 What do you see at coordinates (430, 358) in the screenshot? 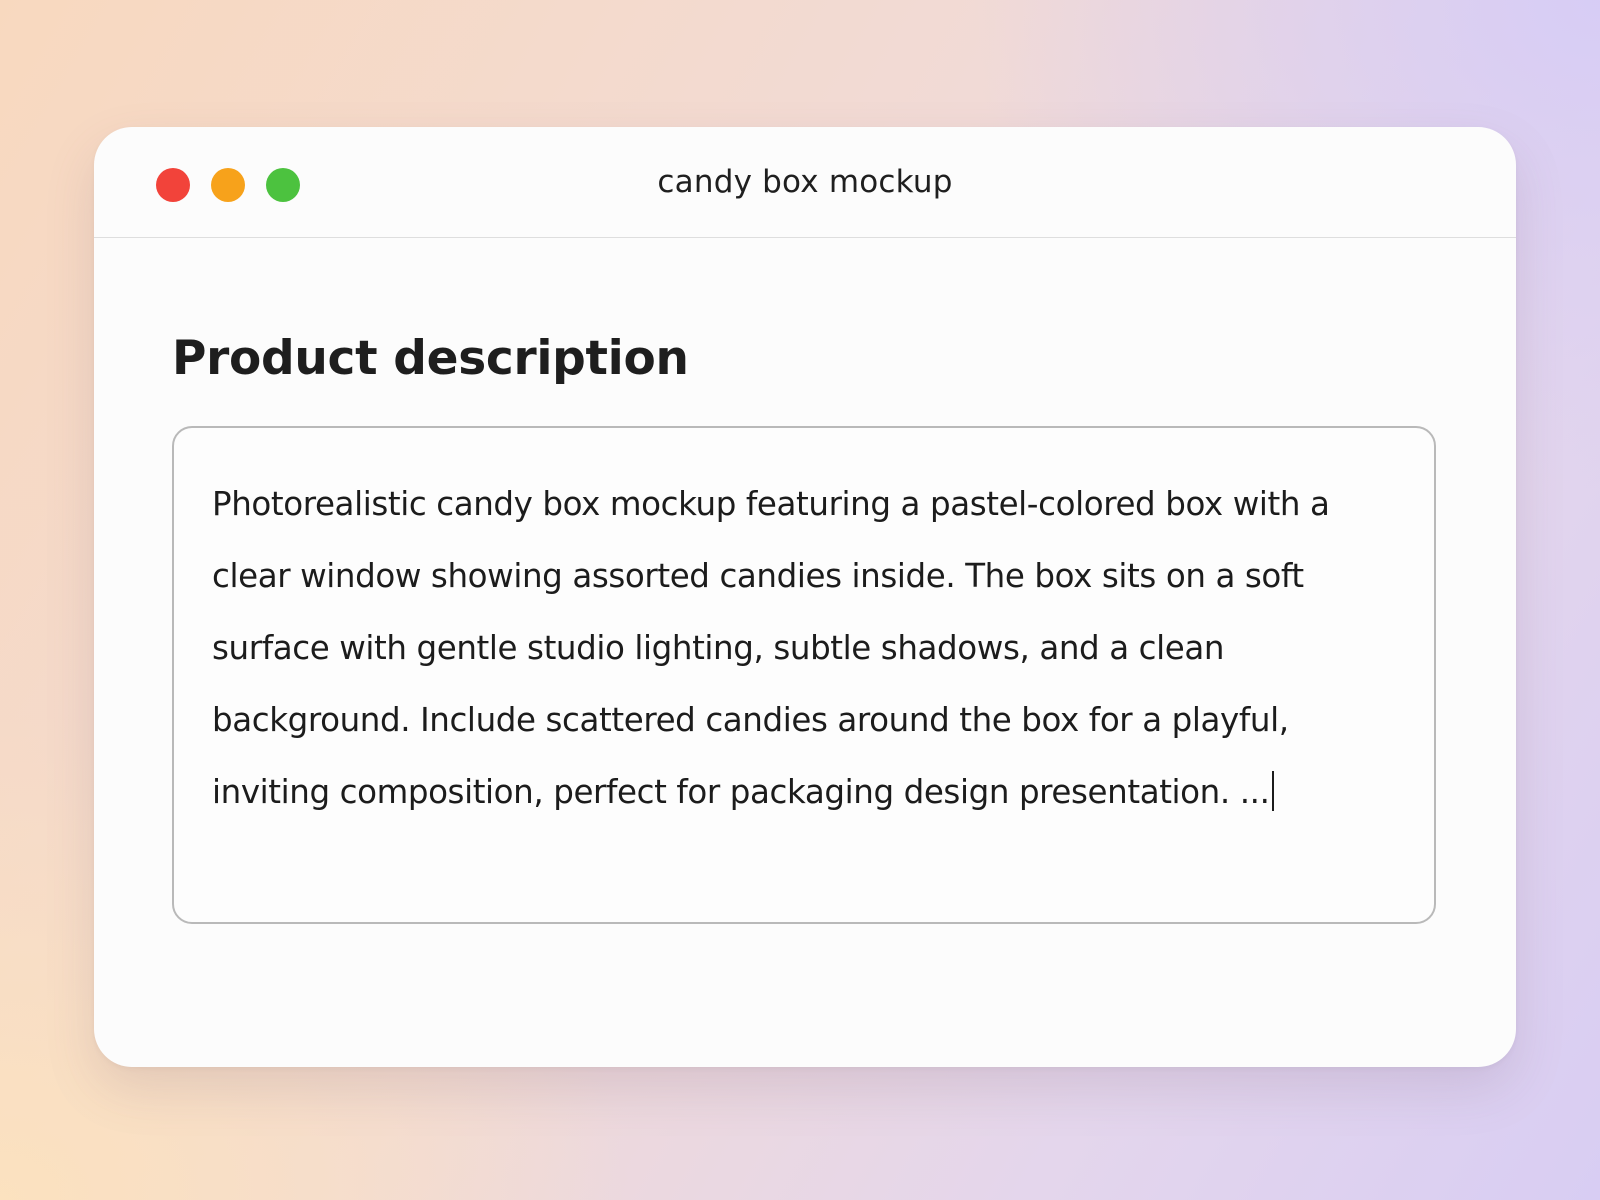
I see `section-heading: Product description` at bounding box center [430, 358].